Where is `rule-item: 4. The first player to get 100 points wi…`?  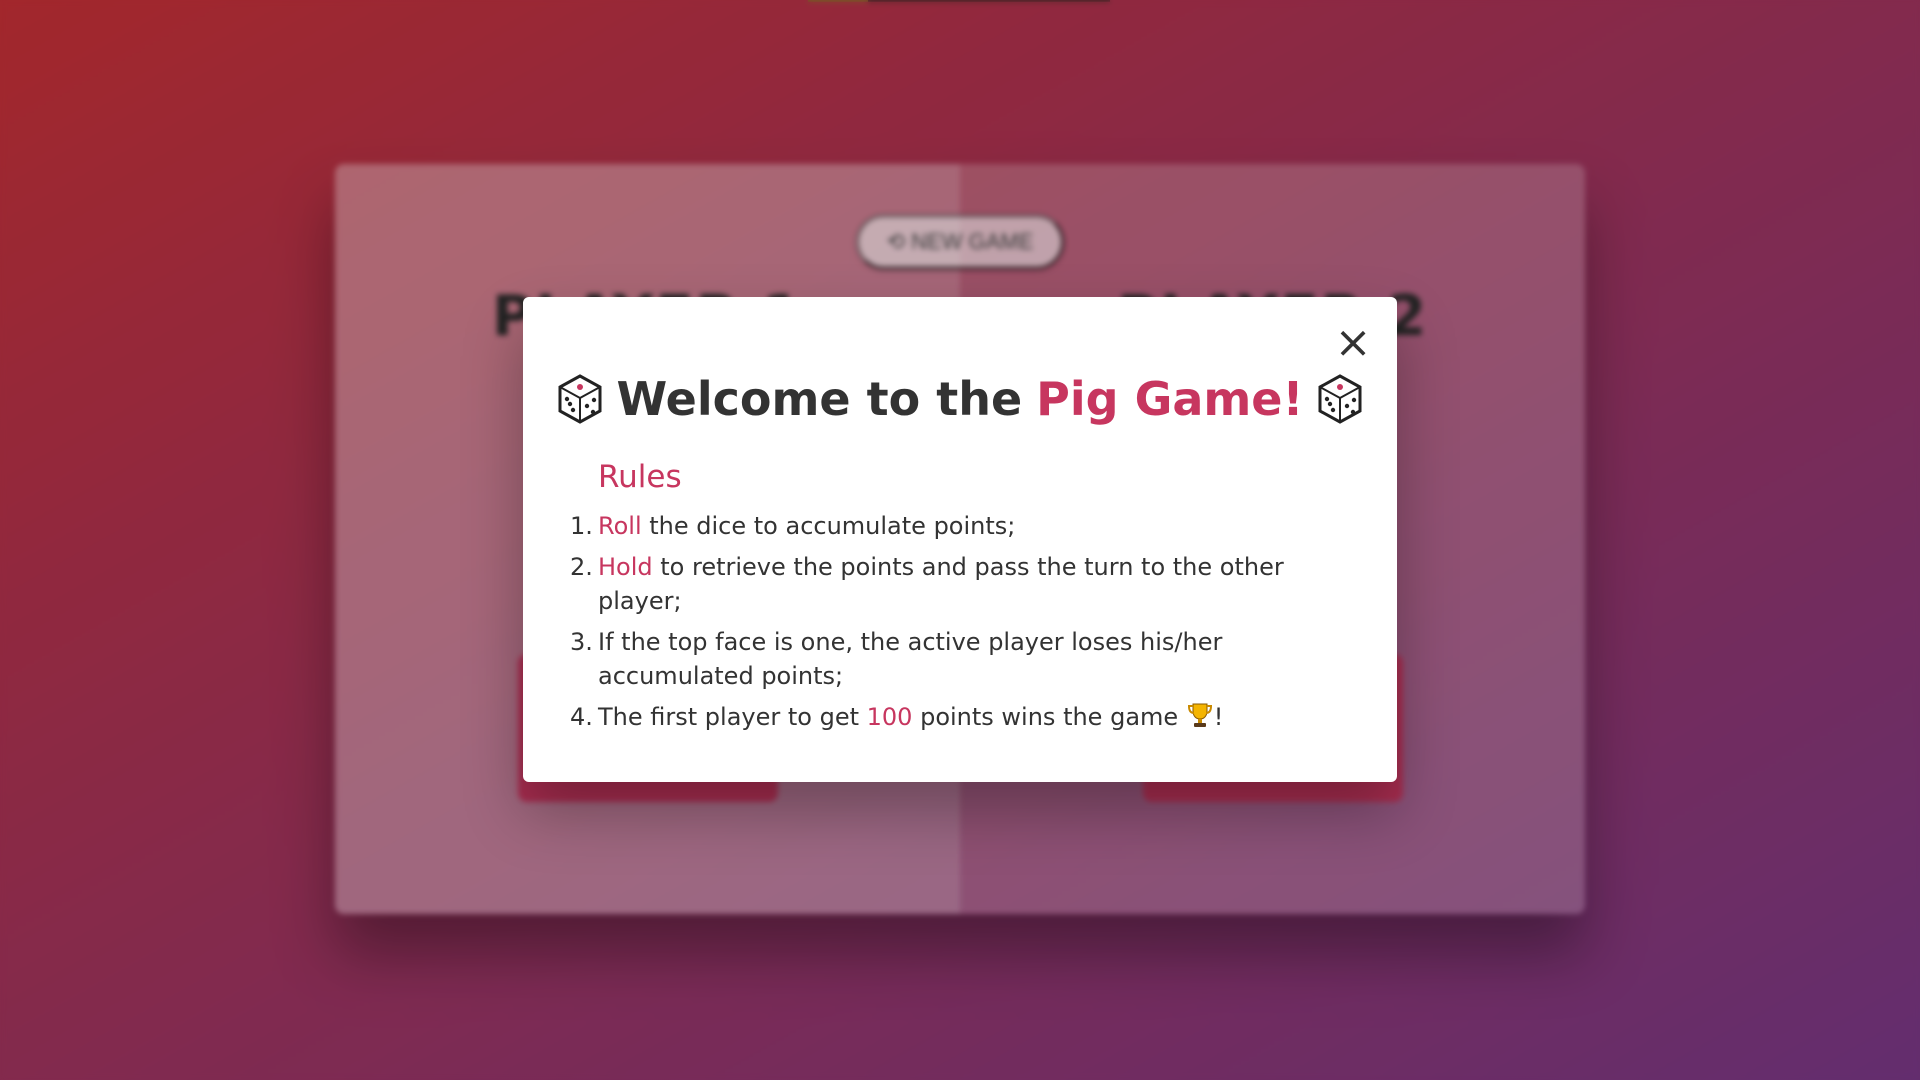
rule-item: 4. The first player to get 100 points wi… is located at coordinates (948, 717).